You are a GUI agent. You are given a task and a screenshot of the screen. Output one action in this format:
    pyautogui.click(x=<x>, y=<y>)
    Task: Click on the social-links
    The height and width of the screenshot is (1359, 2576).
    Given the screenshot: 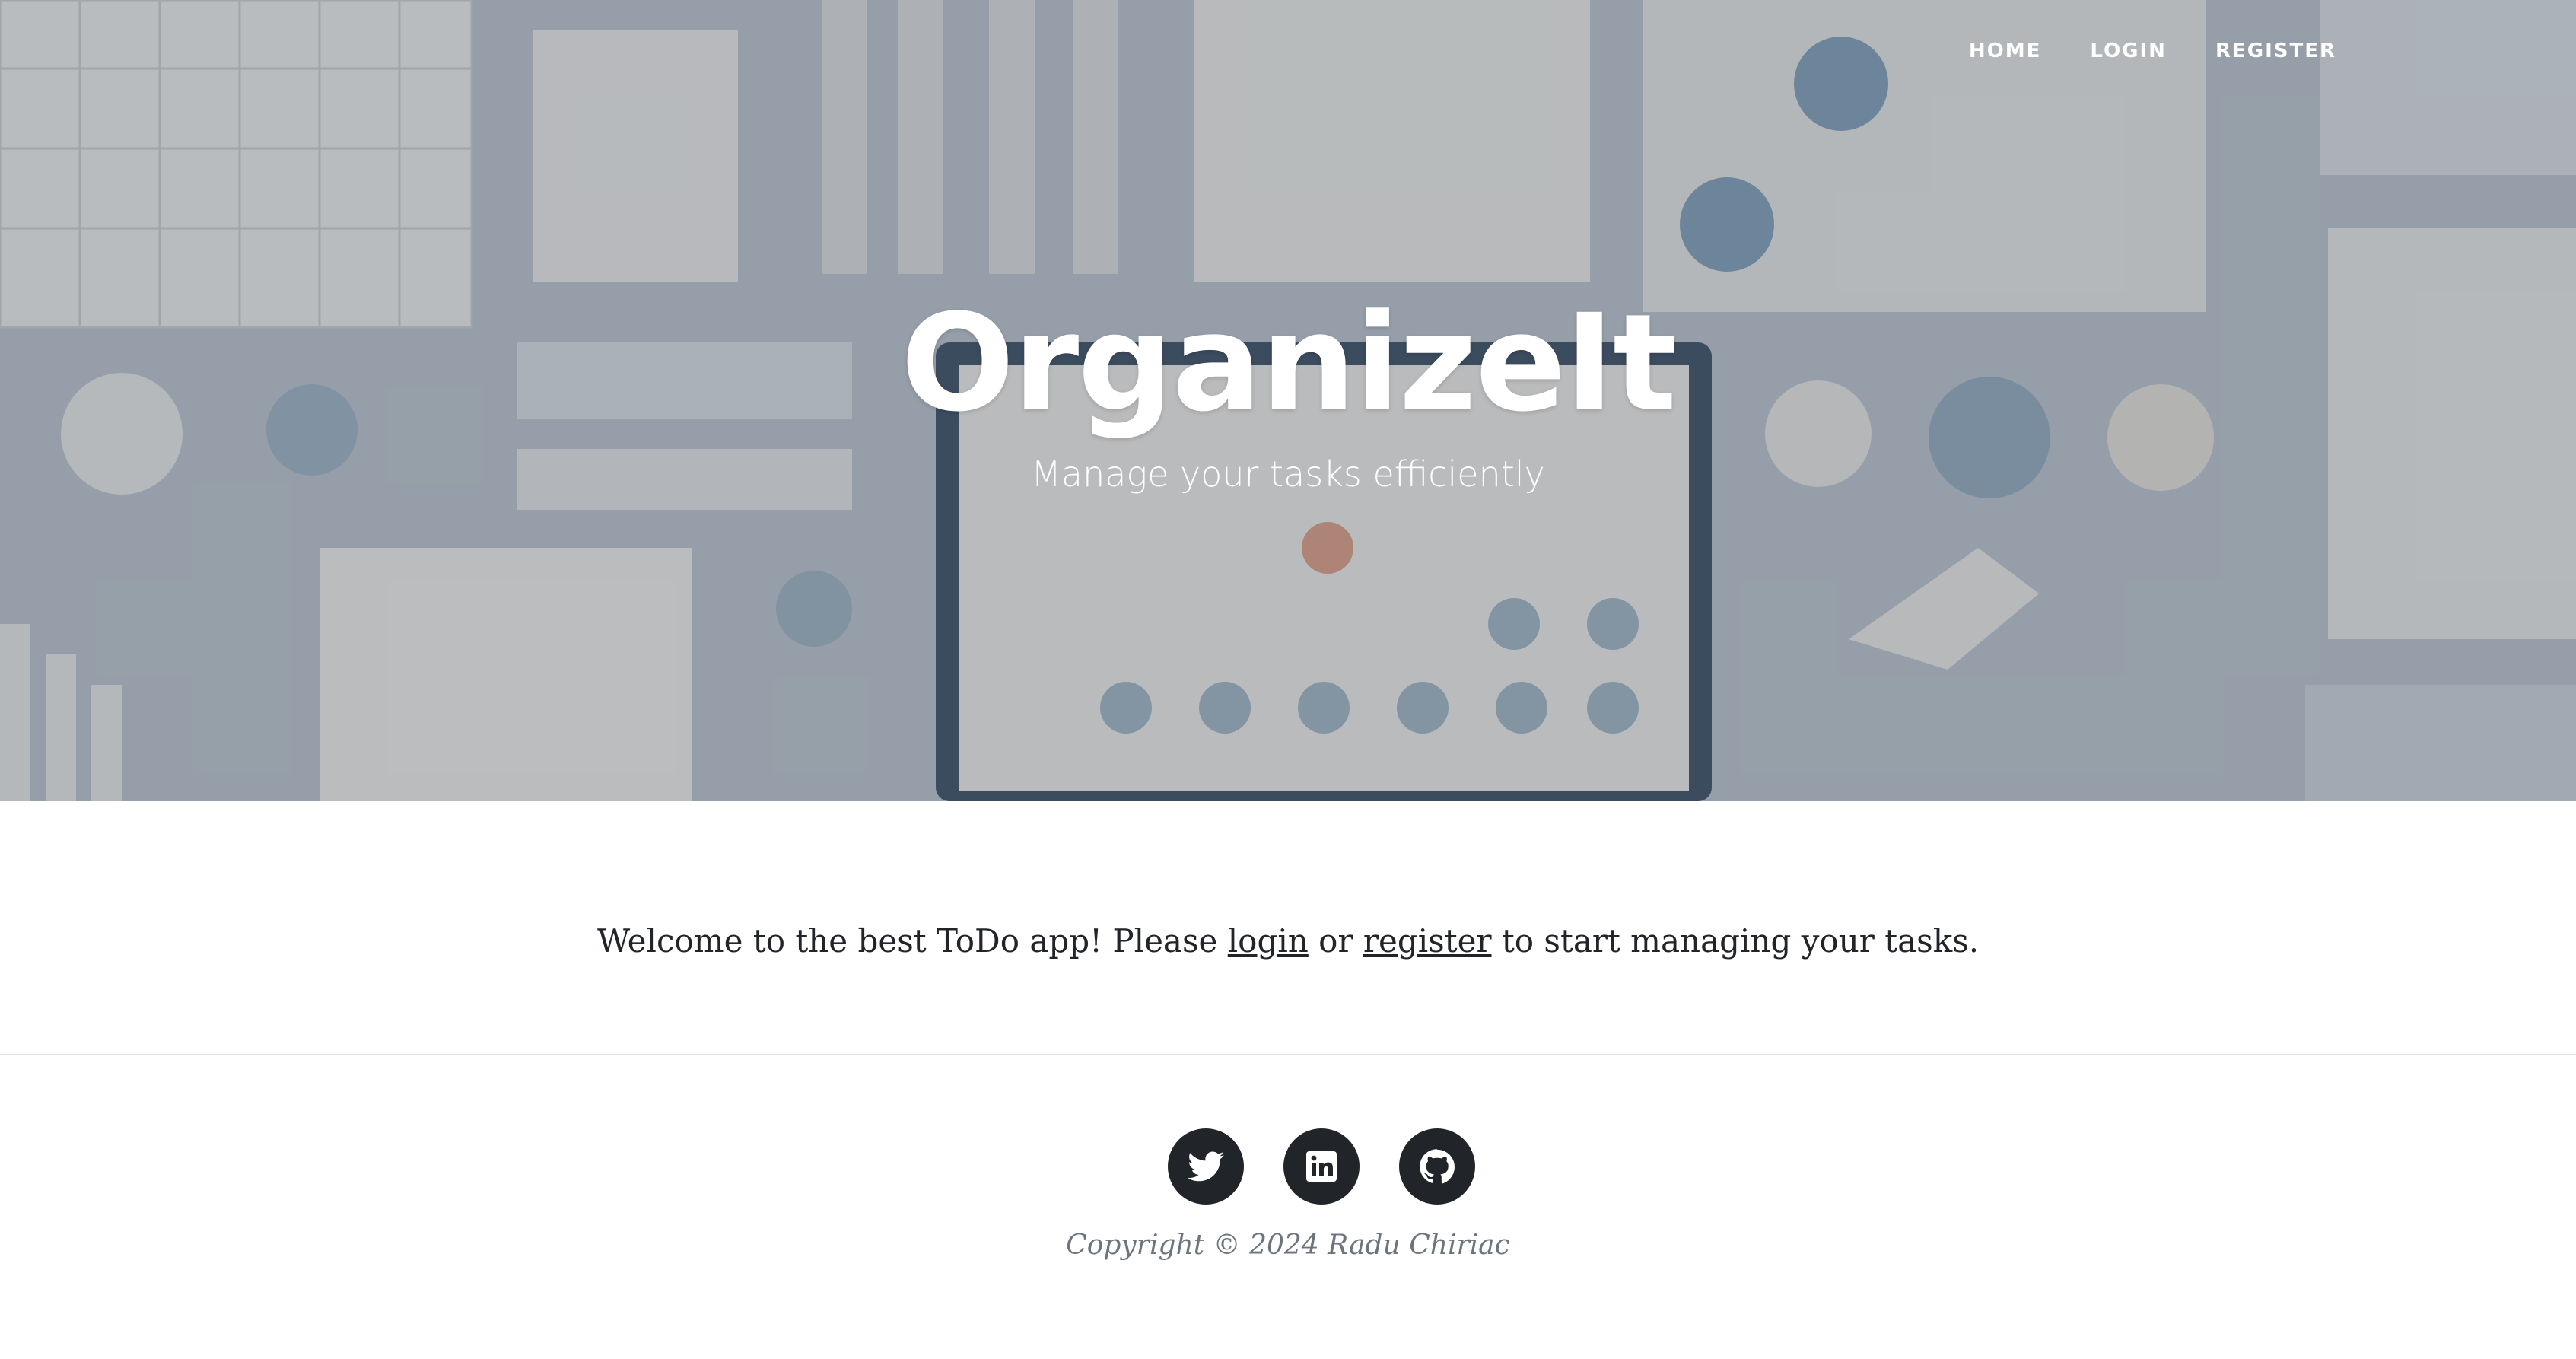 What is the action you would take?
    pyautogui.click(x=1322, y=1166)
    